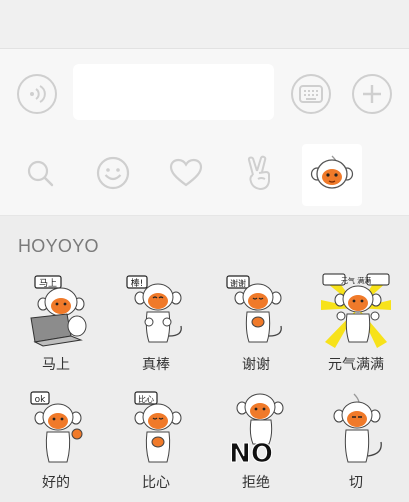  What do you see at coordinates (56, 364) in the screenshot?
I see `sticker-label: 马上` at bounding box center [56, 364].